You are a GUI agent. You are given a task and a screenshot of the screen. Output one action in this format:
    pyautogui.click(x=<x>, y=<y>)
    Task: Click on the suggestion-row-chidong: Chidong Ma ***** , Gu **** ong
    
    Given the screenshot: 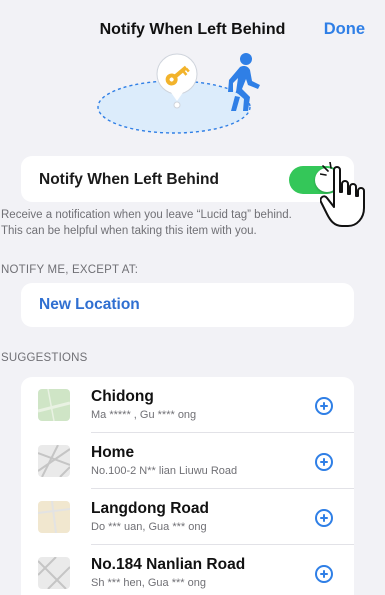 What is the action you would take?
    pyautogui.click(x=187, y=405)
    